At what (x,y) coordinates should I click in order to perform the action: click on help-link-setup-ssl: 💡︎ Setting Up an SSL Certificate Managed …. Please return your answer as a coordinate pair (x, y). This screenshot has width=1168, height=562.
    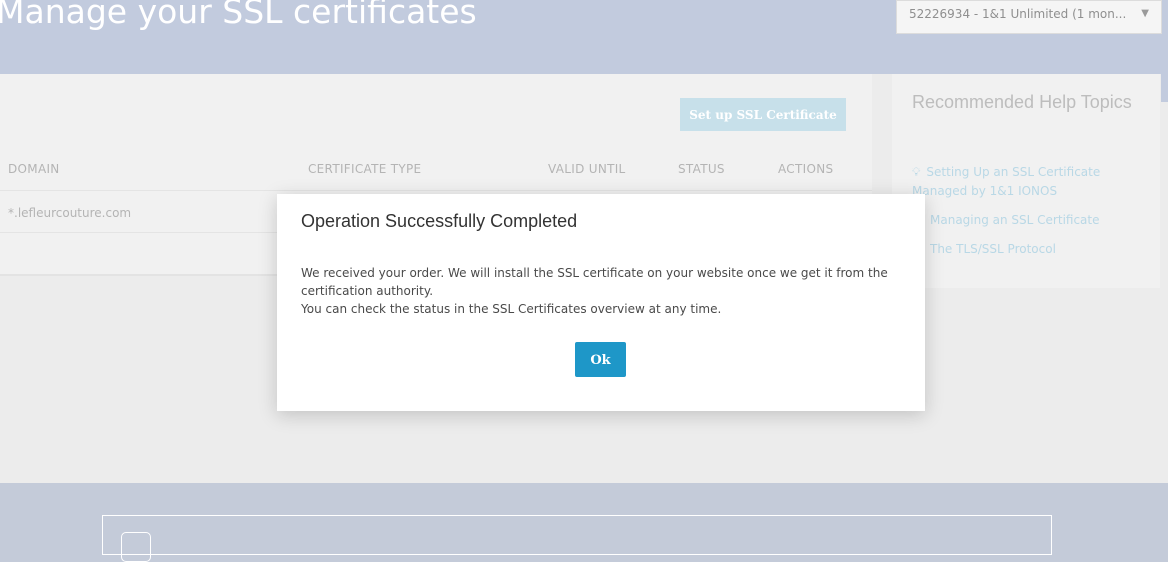
    Looking at the image, I should click on (1006, 182).